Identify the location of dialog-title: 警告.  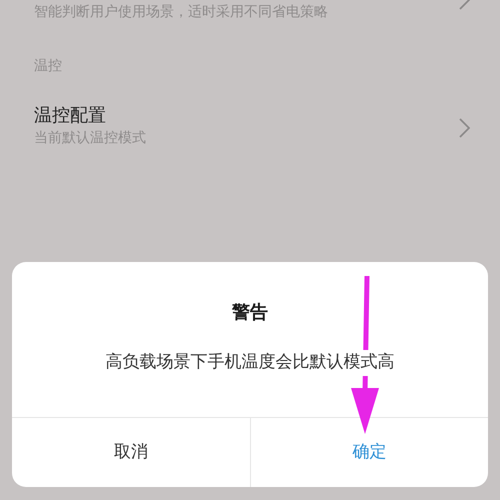
(250, 313).